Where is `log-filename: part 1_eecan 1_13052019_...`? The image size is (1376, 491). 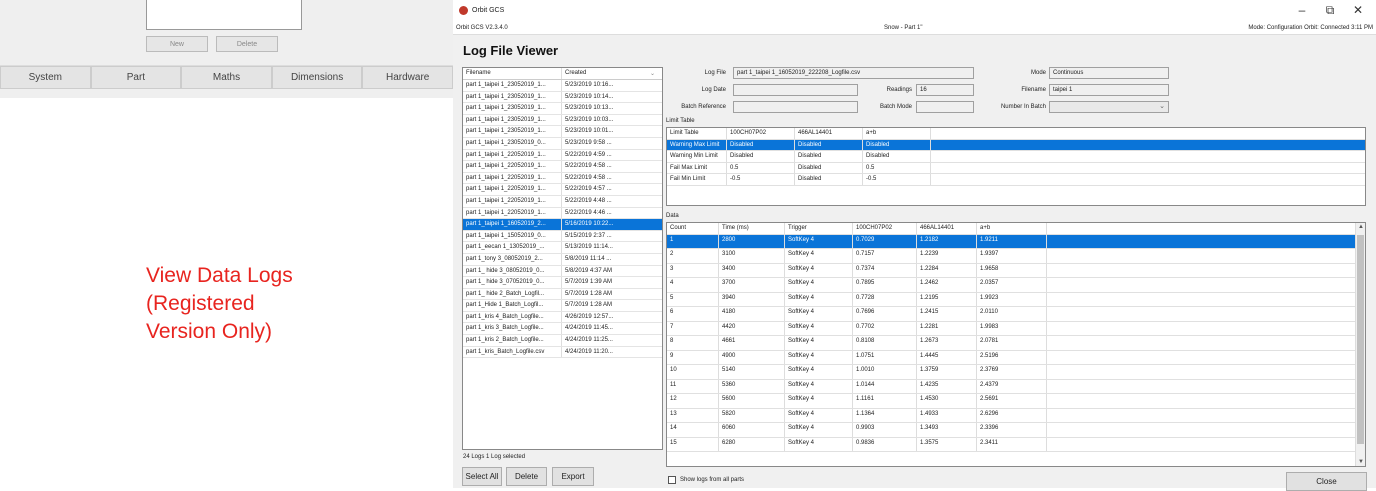 log-filename: part 1_eecan 1_13052019_... is located at coordinates (512, 247).